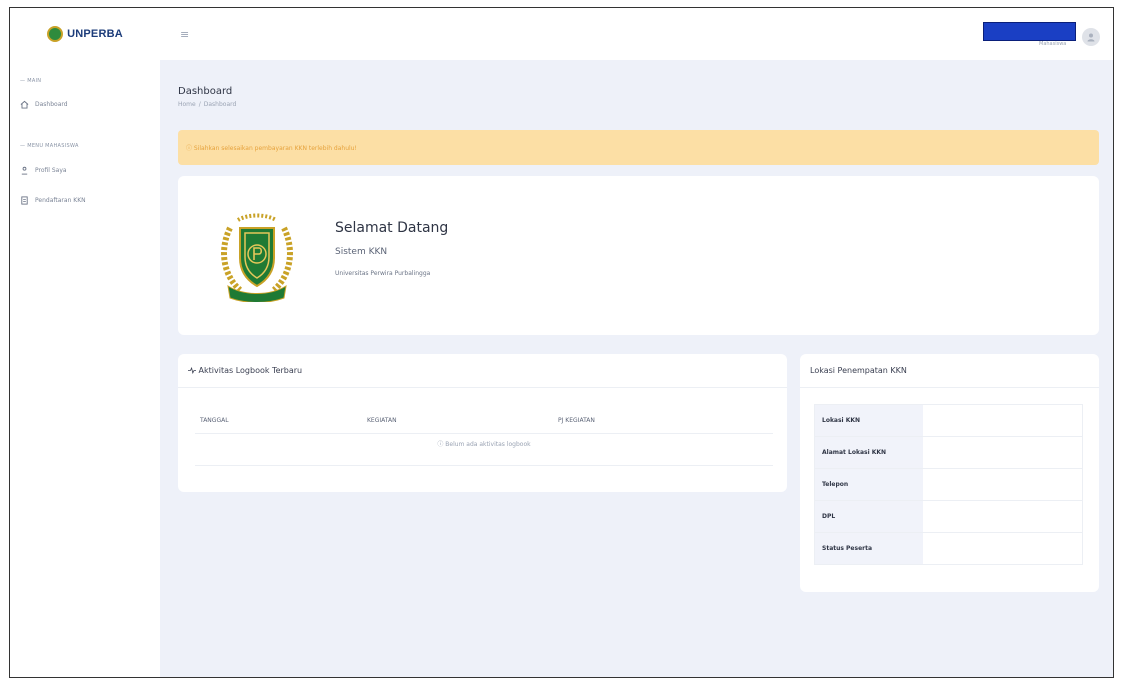  Describe the element at coordinates (1091, 37) in the screenshot. I see `user-avatar-icon` at that location.